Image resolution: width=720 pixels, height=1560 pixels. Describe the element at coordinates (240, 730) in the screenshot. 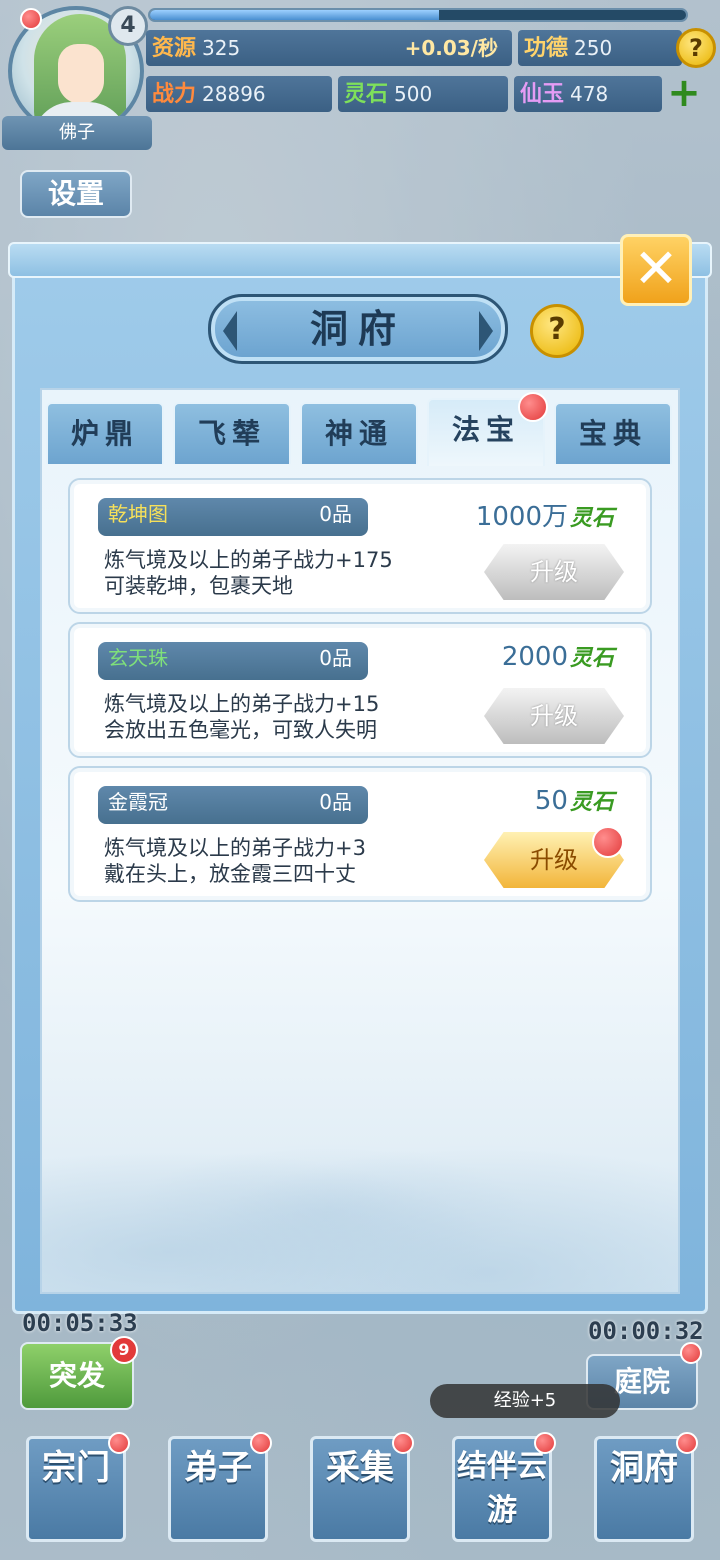

I see `item-description: 会放出五色毫光，可致人失明` at that location.